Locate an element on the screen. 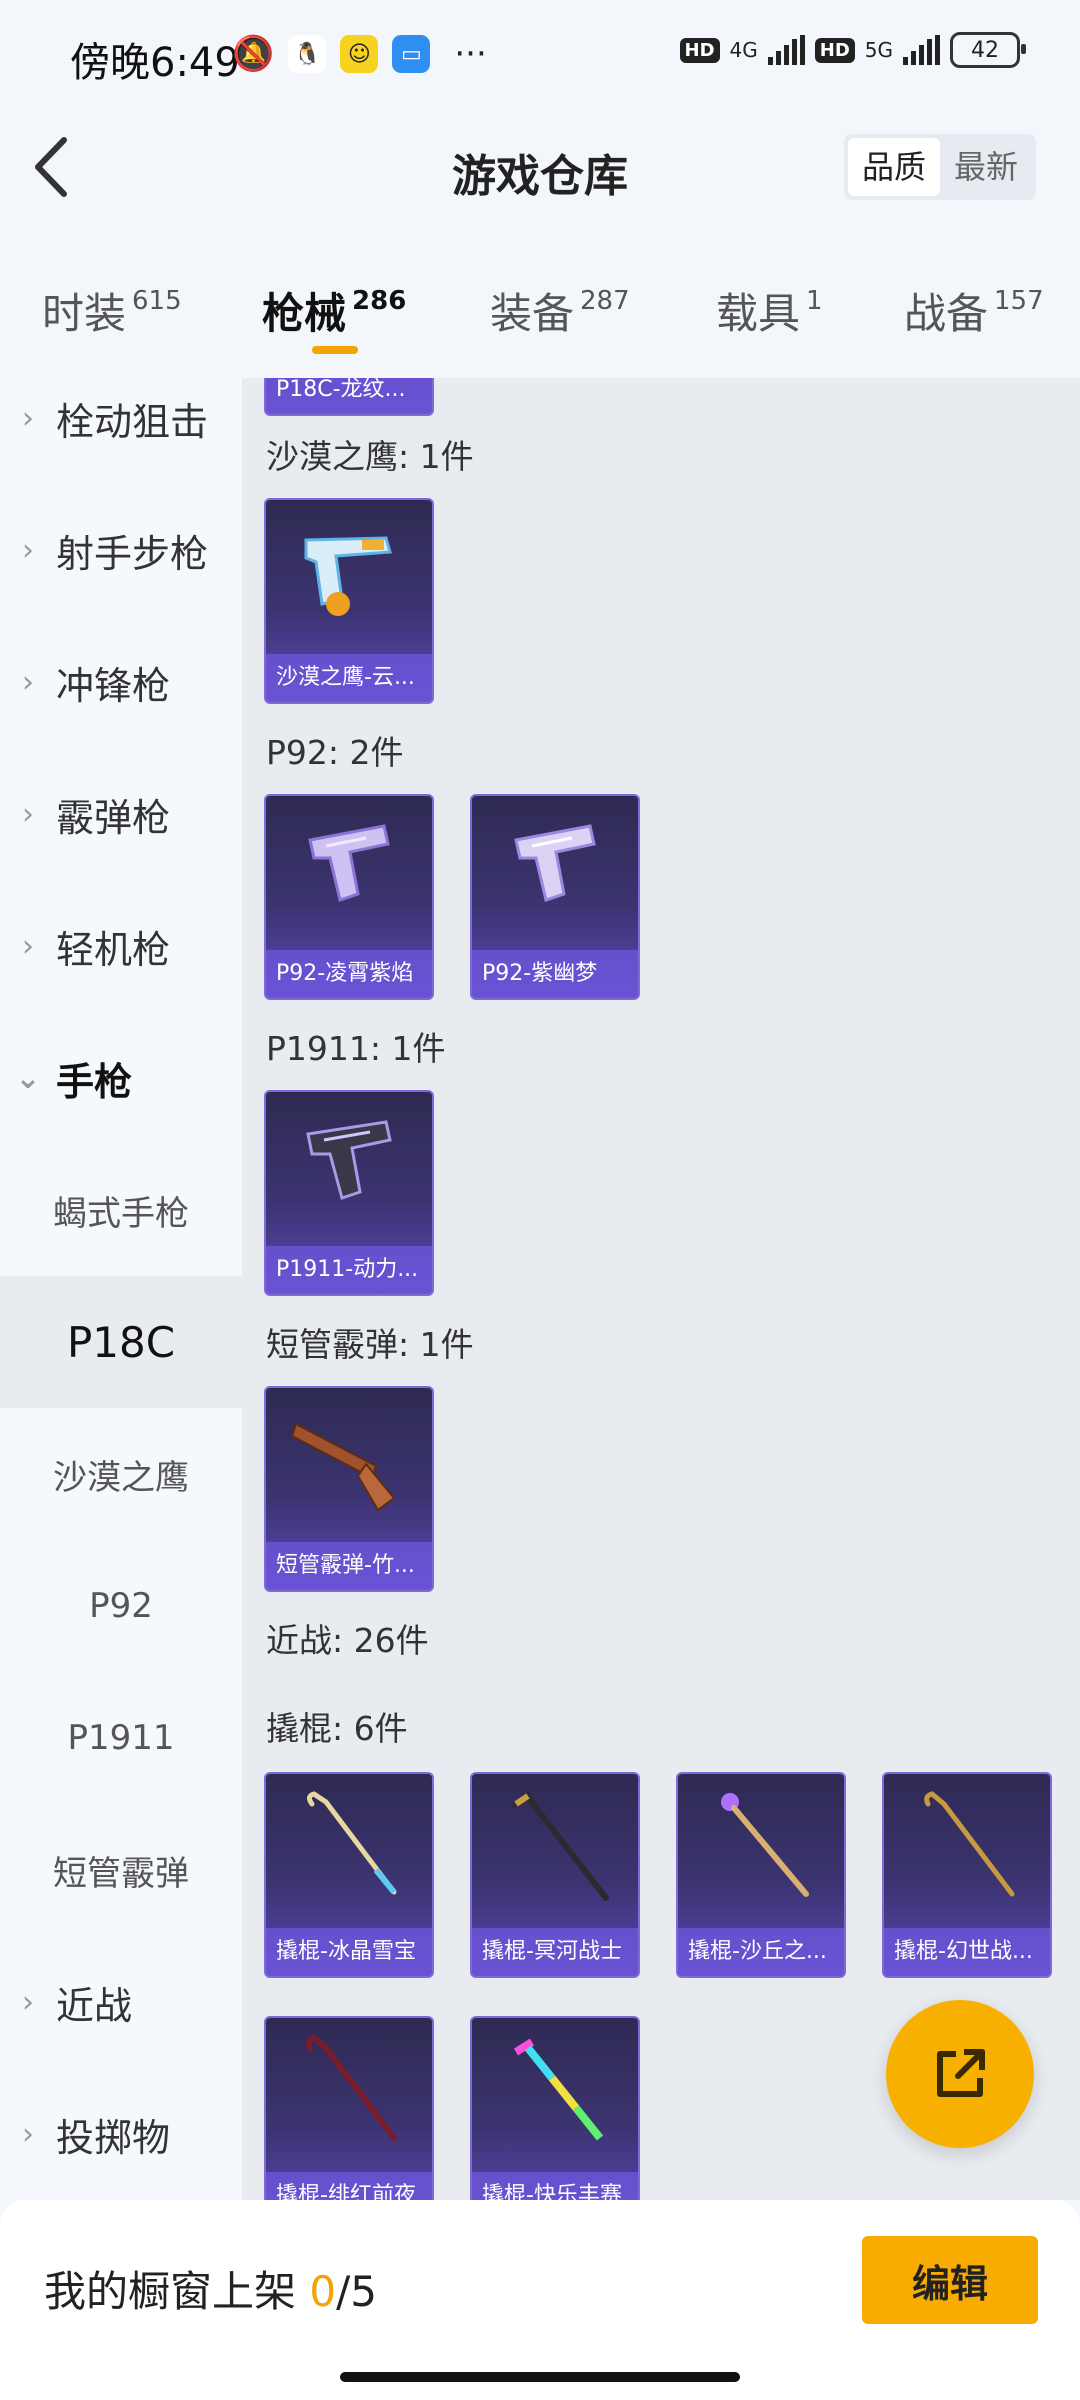  battery-icon: 42 is located at coordinates (988, 50).